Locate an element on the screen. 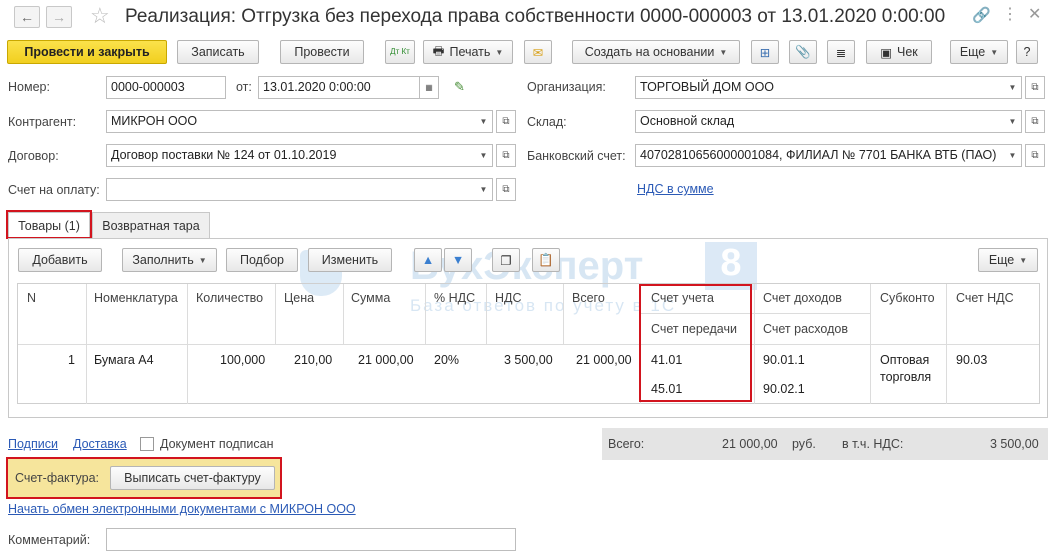 This screenshot has height=556, width=1056. structure-button: ⊞ is located at coordinates (765, 52).